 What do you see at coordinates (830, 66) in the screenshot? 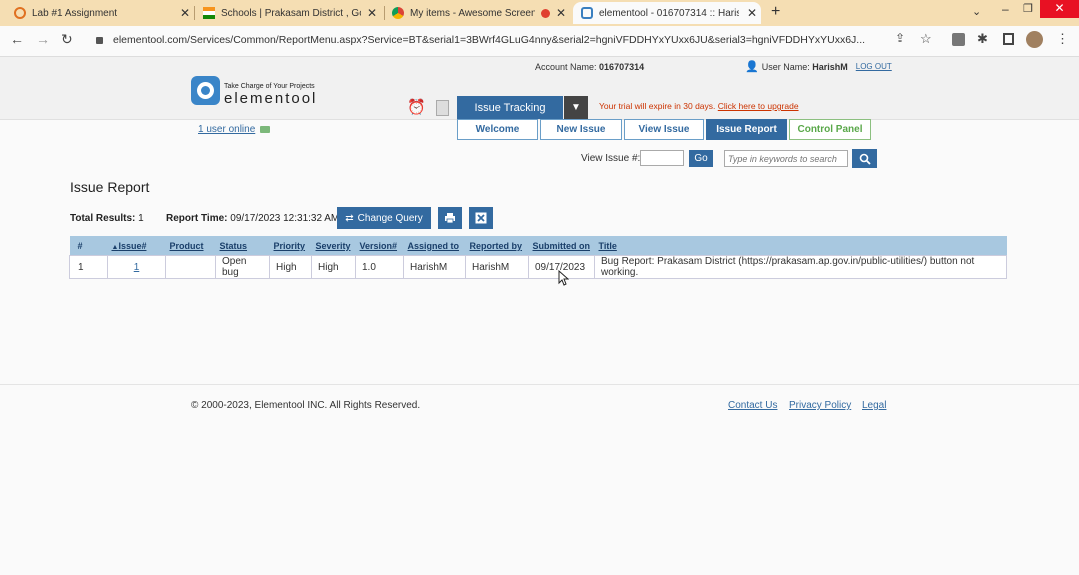
I see `user-value: HarishM` at bounding box center [830, 66].